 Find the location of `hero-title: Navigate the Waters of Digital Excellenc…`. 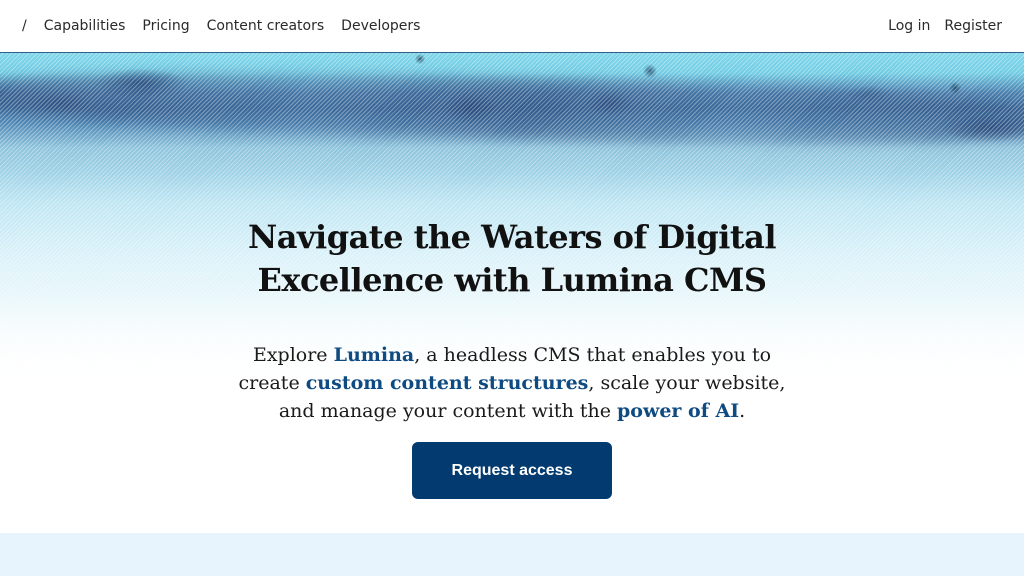

hero-title: Navigate the Waters of Digital Excellenc… is located at coordinates (512, 259).